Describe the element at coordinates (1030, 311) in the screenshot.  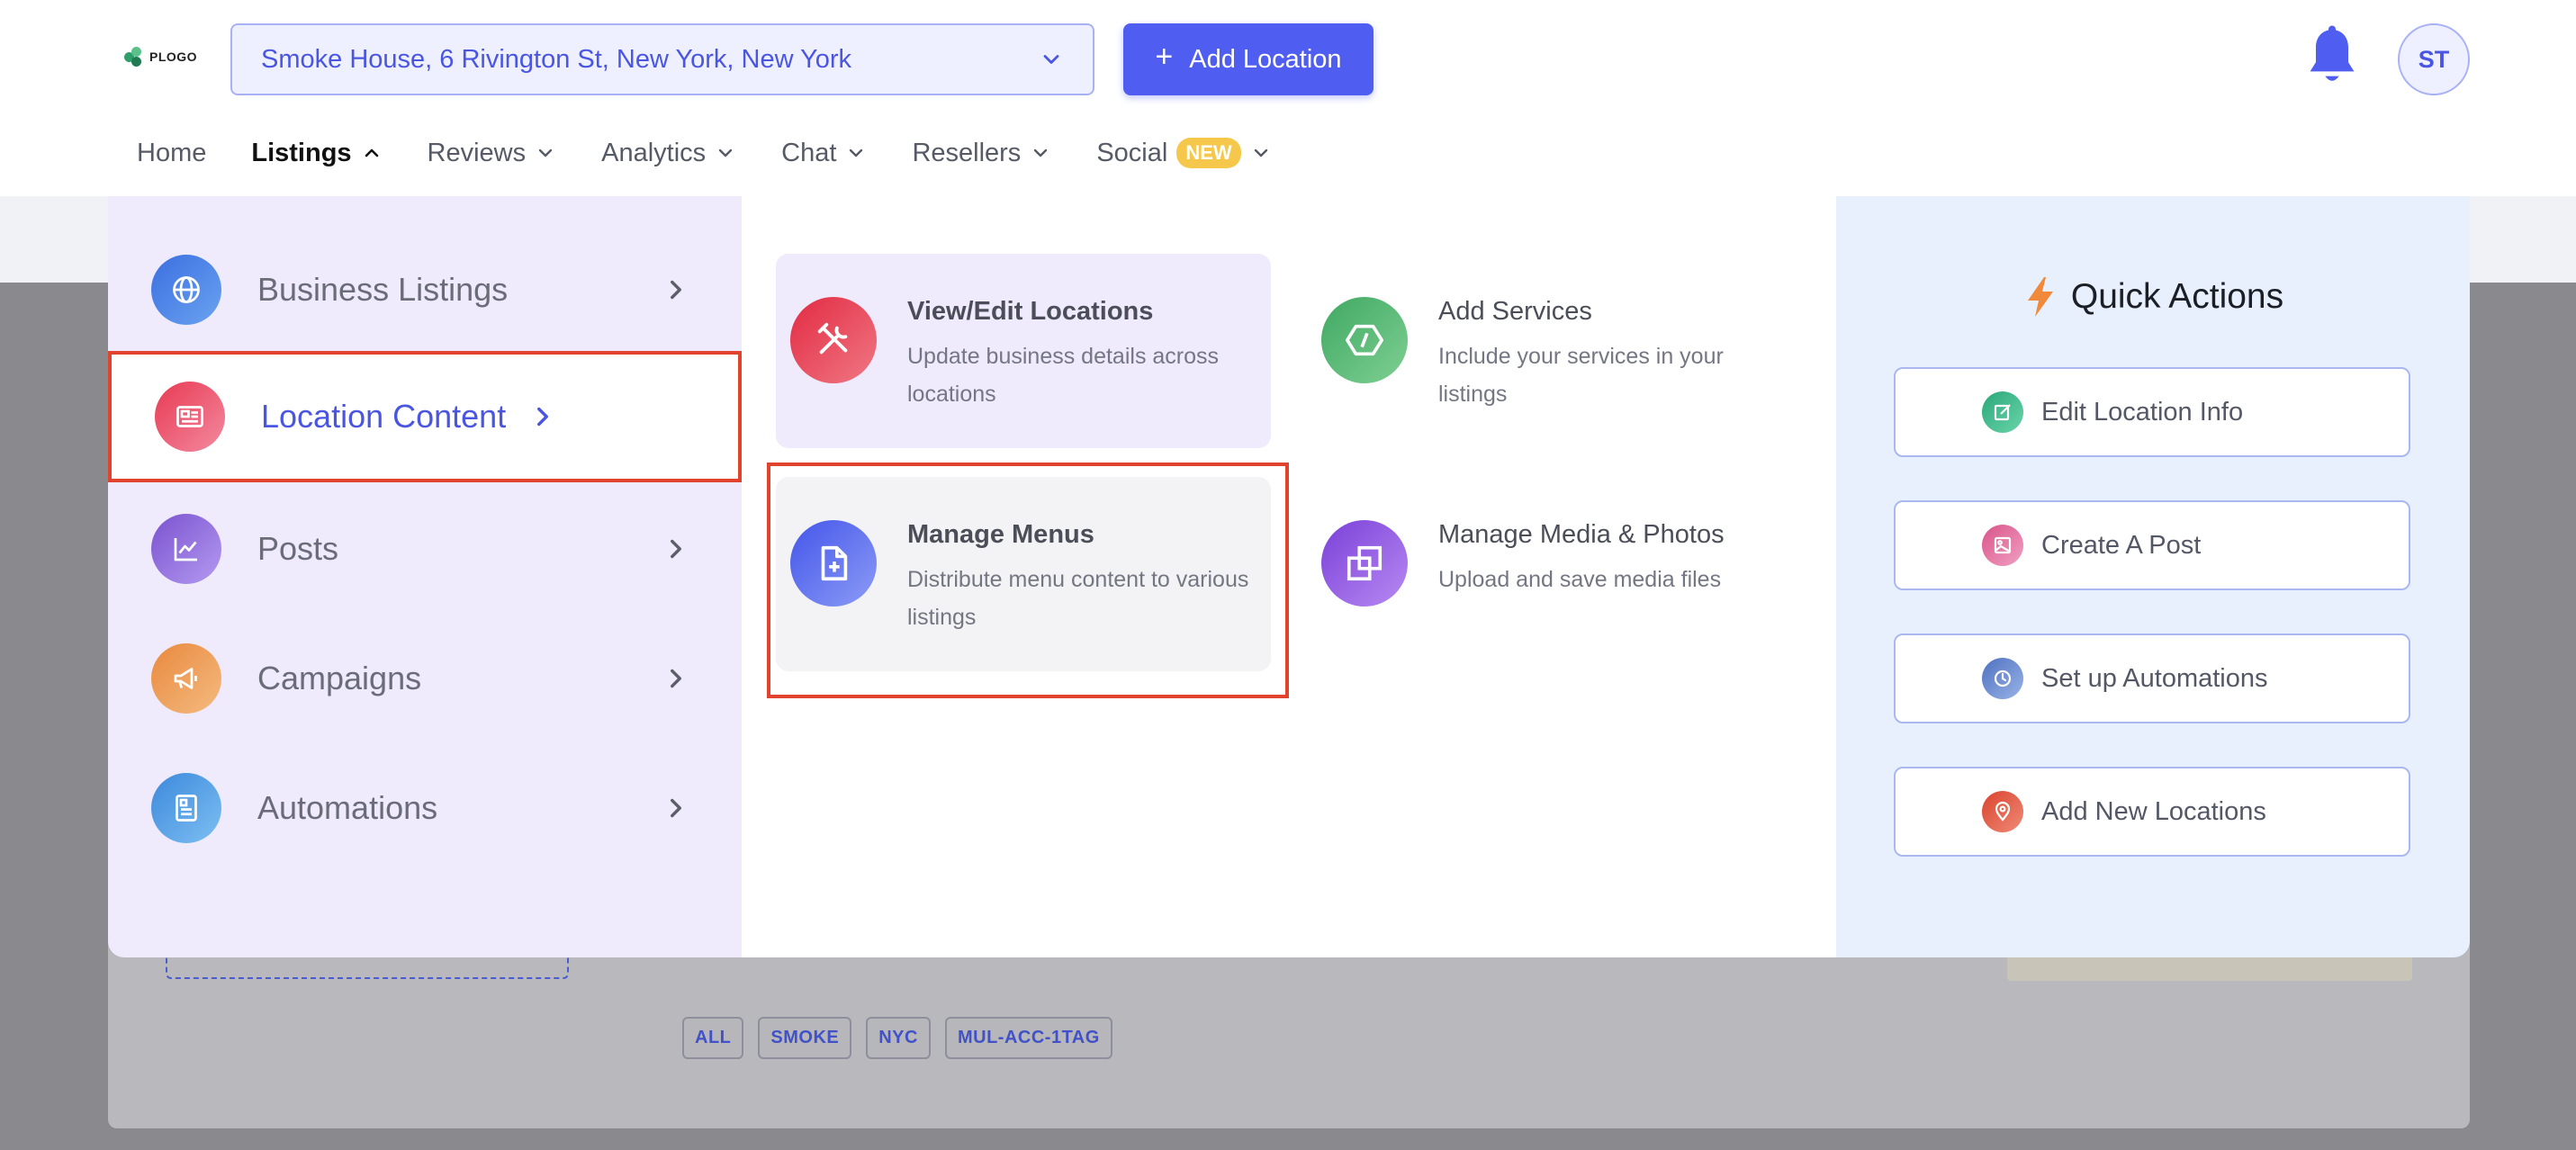
I see `submenu-title: View/Edit Locations` at that location.